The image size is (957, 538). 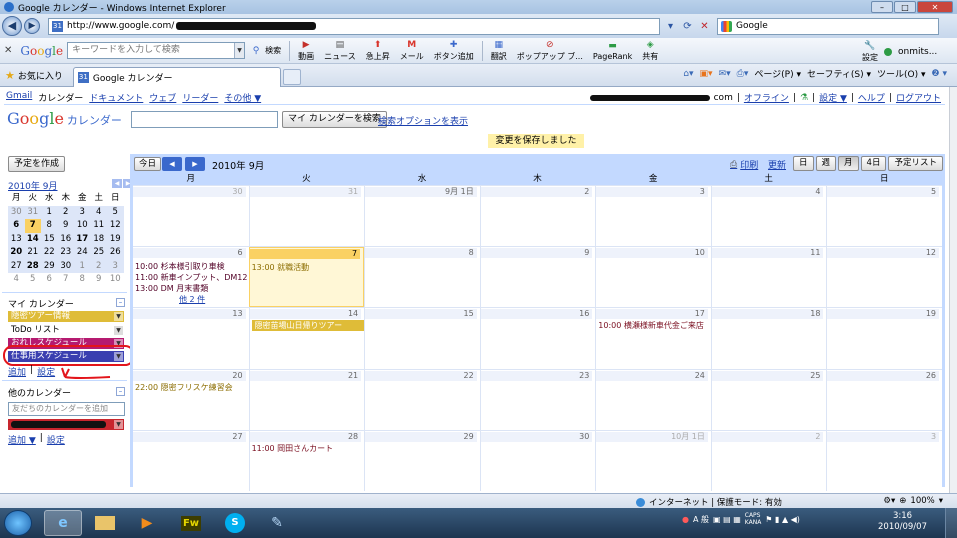 What do you see at coordinates (826, 163) in the screenshot?
I see `view-week-button: 週` at bounding box center [826, 163].